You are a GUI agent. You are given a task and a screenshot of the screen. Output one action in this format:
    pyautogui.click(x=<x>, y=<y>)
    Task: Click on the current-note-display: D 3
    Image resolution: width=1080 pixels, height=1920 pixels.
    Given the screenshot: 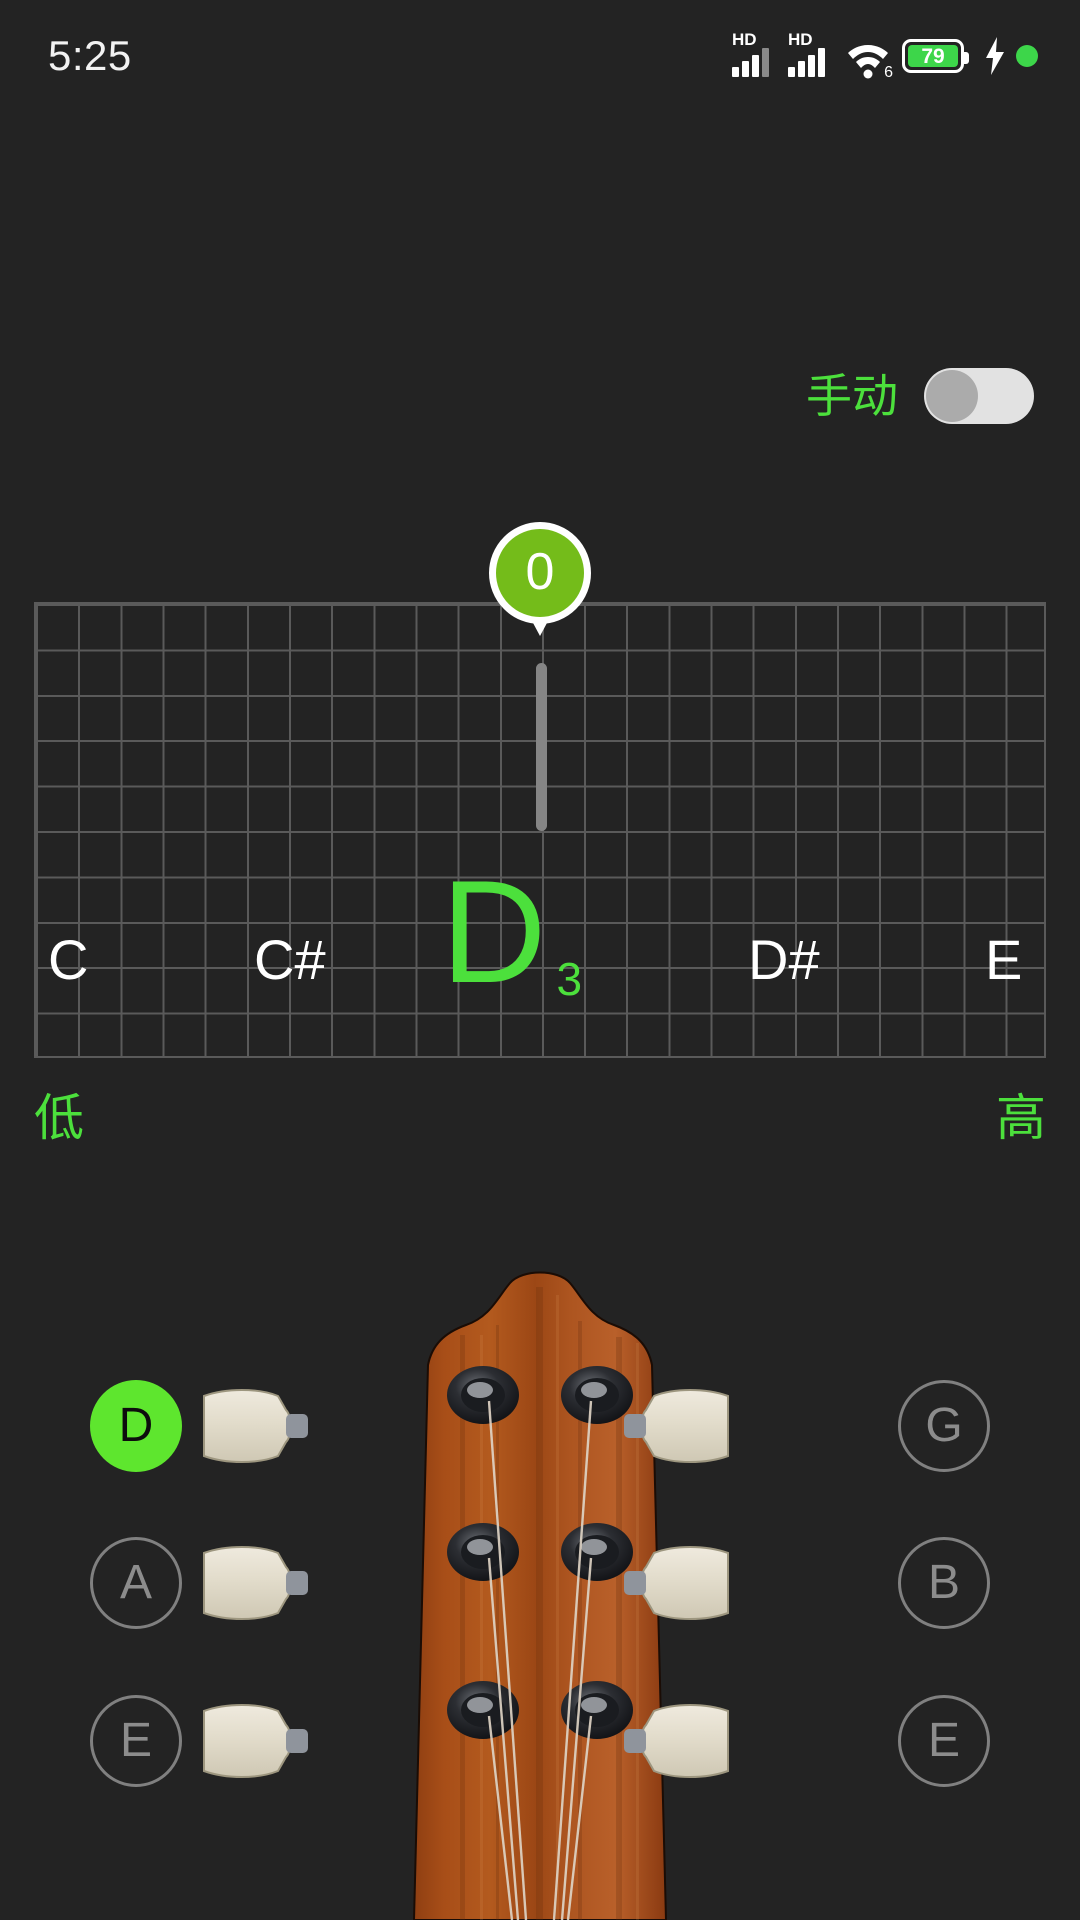 What is the action you would take?
    pyautogui.click(x=511, y=931)
    